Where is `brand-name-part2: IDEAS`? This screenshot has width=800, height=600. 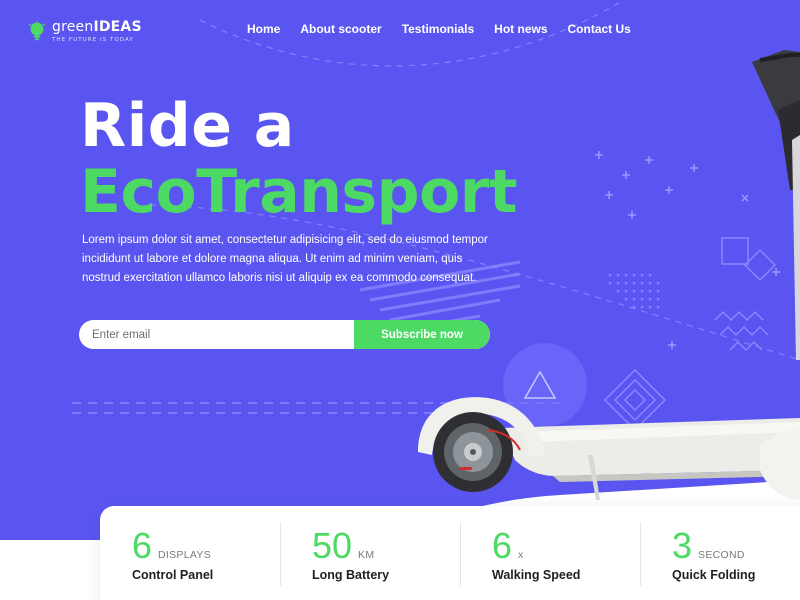 brand-name-part2: IDEAS is located at coordinates (117, 27).